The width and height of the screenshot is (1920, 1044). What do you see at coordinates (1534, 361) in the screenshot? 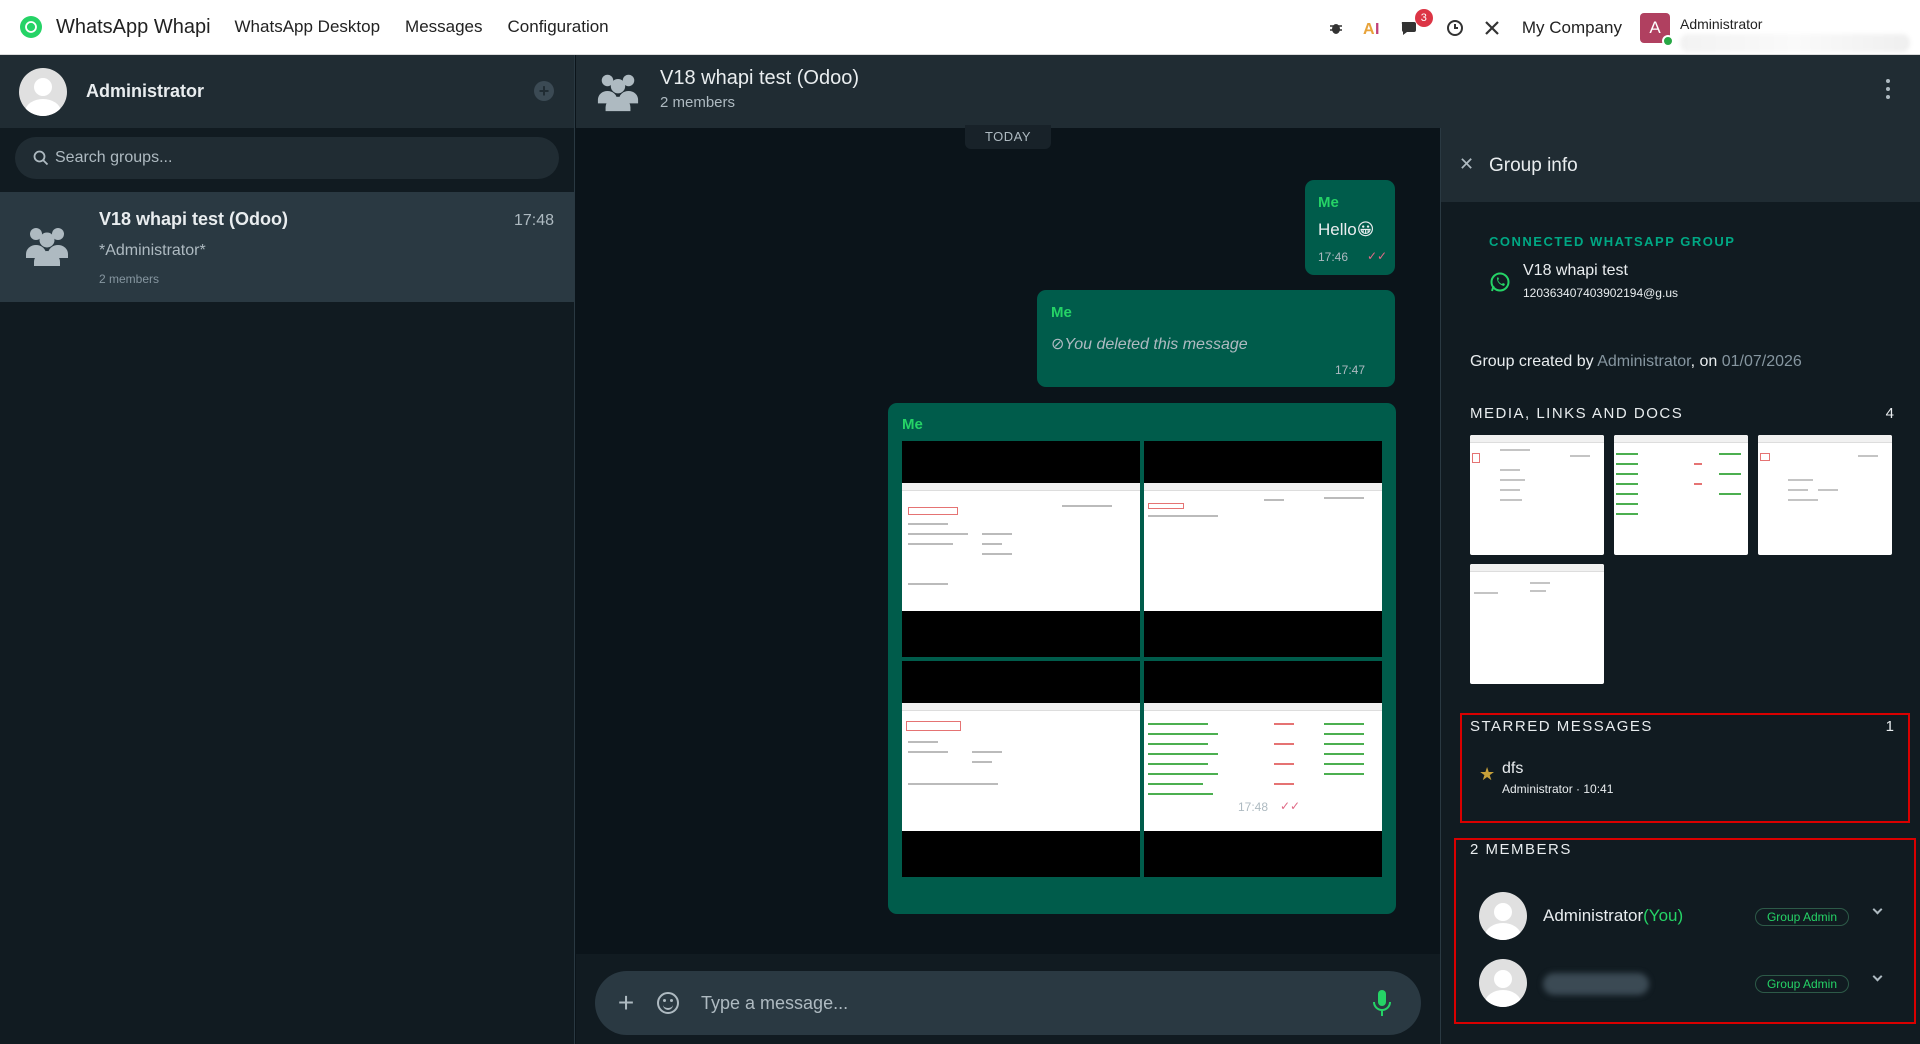
I see `created-prefix: Group created by` at bounding box center [1534, 361].